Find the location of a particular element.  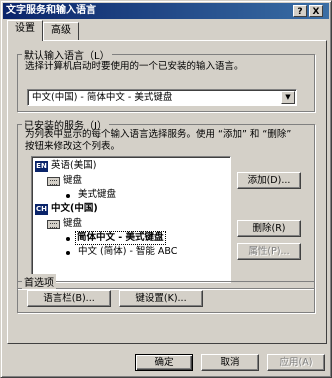

language-en-icon: EN is located at coordinates (41, 166).